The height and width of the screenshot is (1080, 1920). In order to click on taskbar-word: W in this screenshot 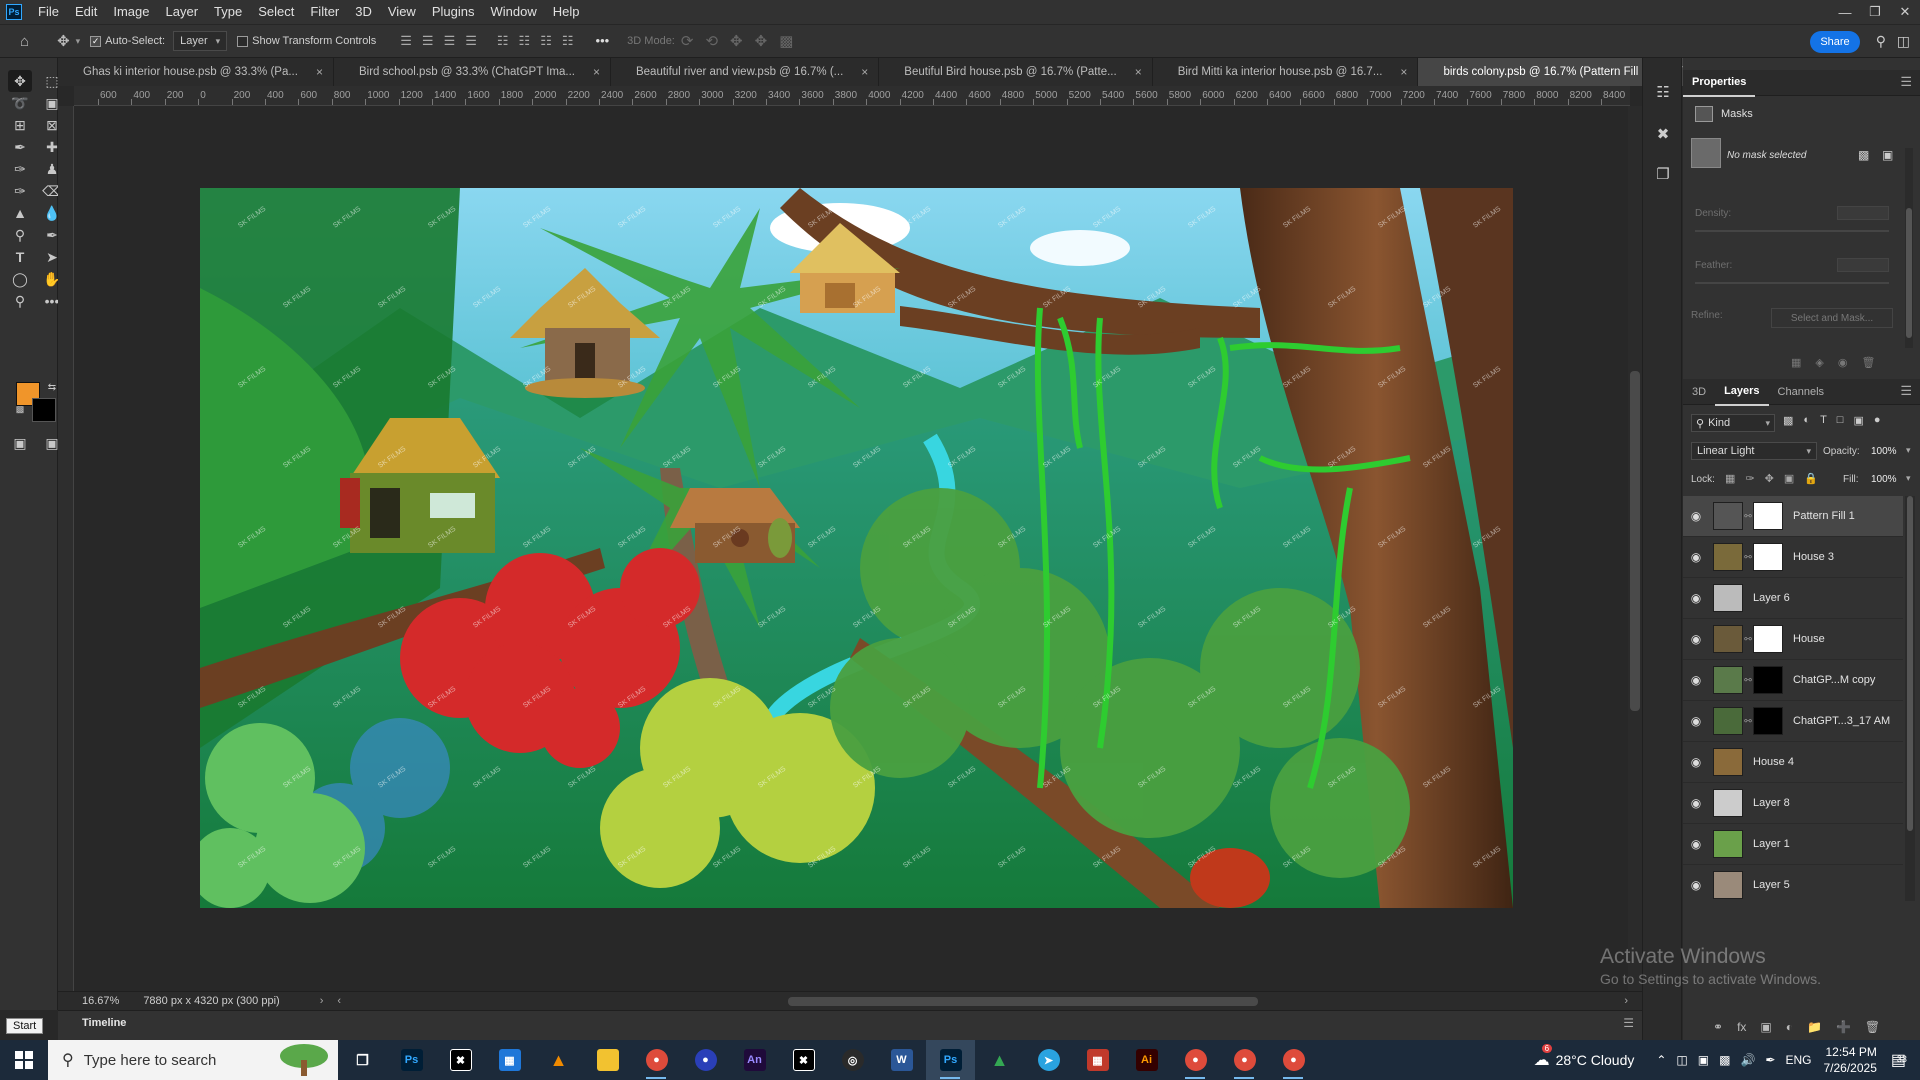, I will do `click(901, 1060)`.